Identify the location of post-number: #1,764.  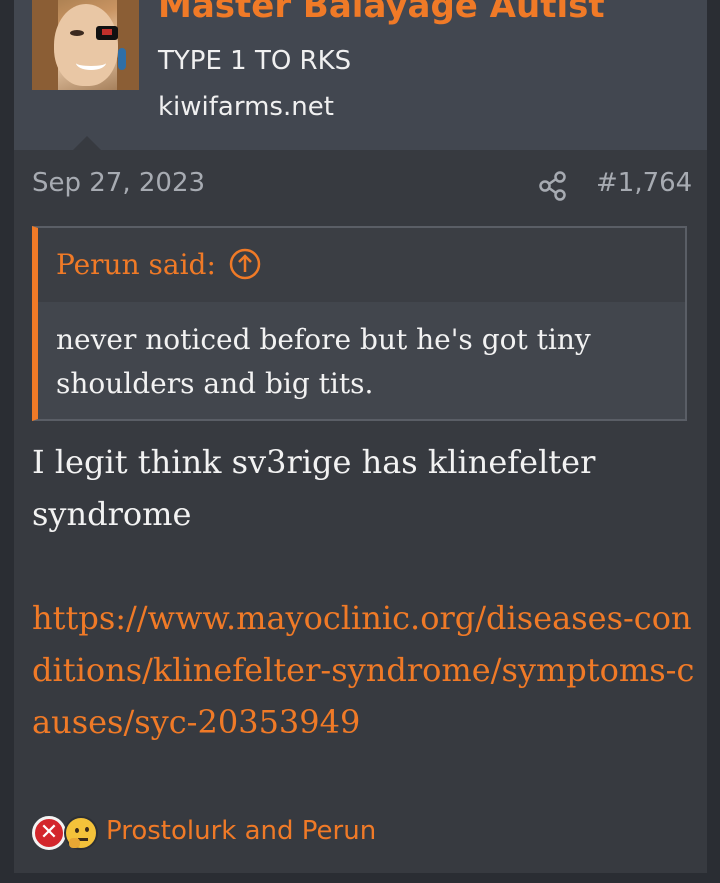
(644, 183).